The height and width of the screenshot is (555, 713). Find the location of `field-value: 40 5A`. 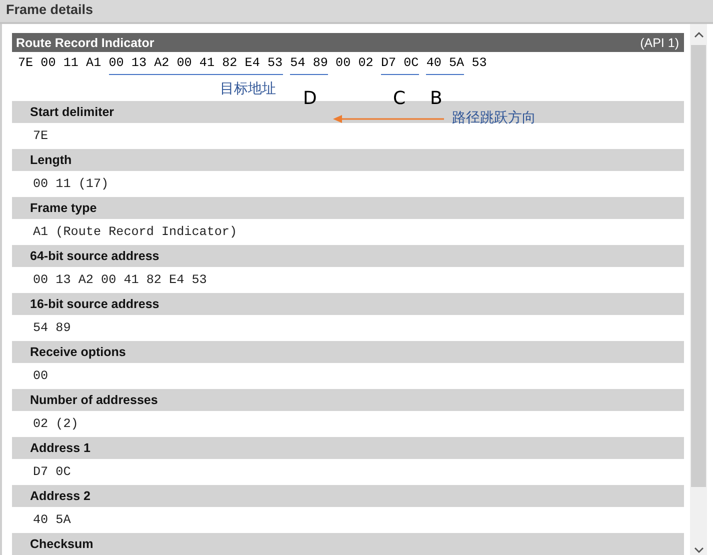

field-value: 40 5A is located at coordinates (52, 520).